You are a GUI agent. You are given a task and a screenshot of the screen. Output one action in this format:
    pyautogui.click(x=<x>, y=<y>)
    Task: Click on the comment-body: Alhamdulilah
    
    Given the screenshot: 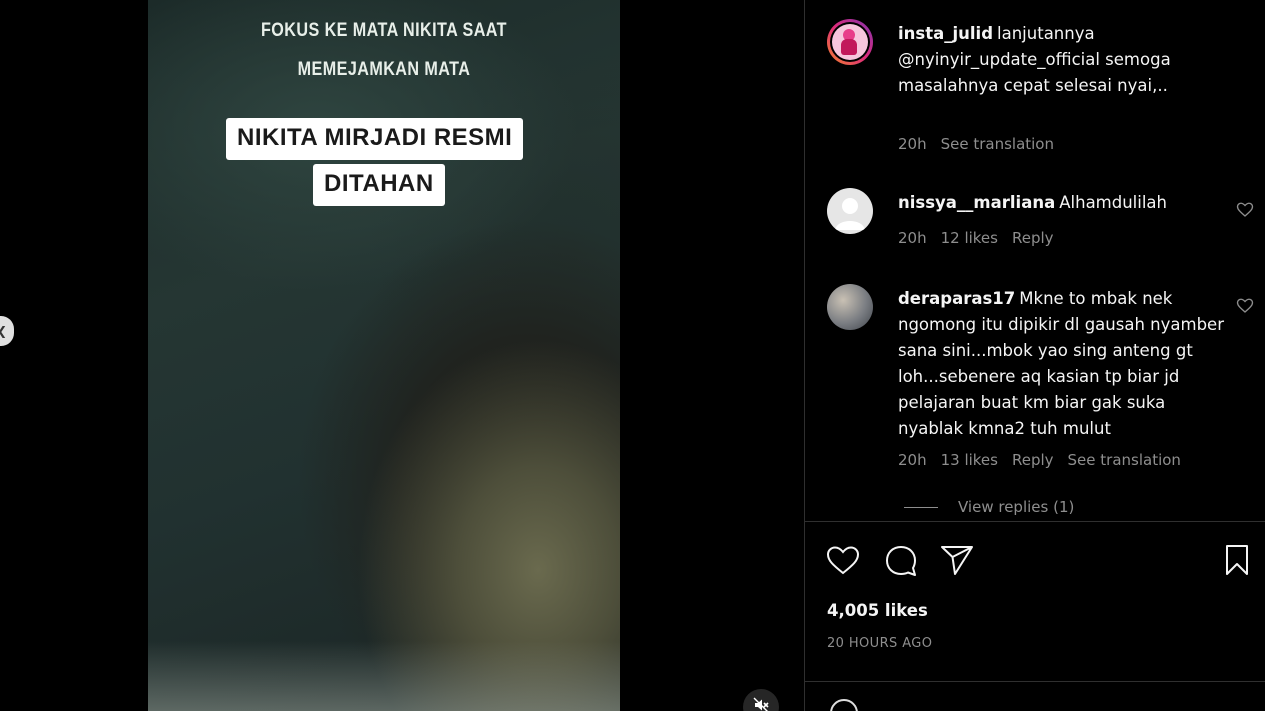 What is the action you would take?
    pyautogui.click(x=1113, y=202)
    